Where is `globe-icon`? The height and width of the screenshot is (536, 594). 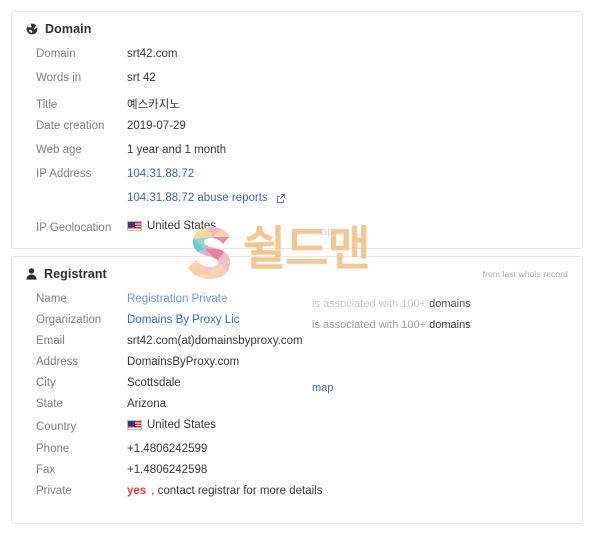
globe-icon is located at coordinates (32, 29).